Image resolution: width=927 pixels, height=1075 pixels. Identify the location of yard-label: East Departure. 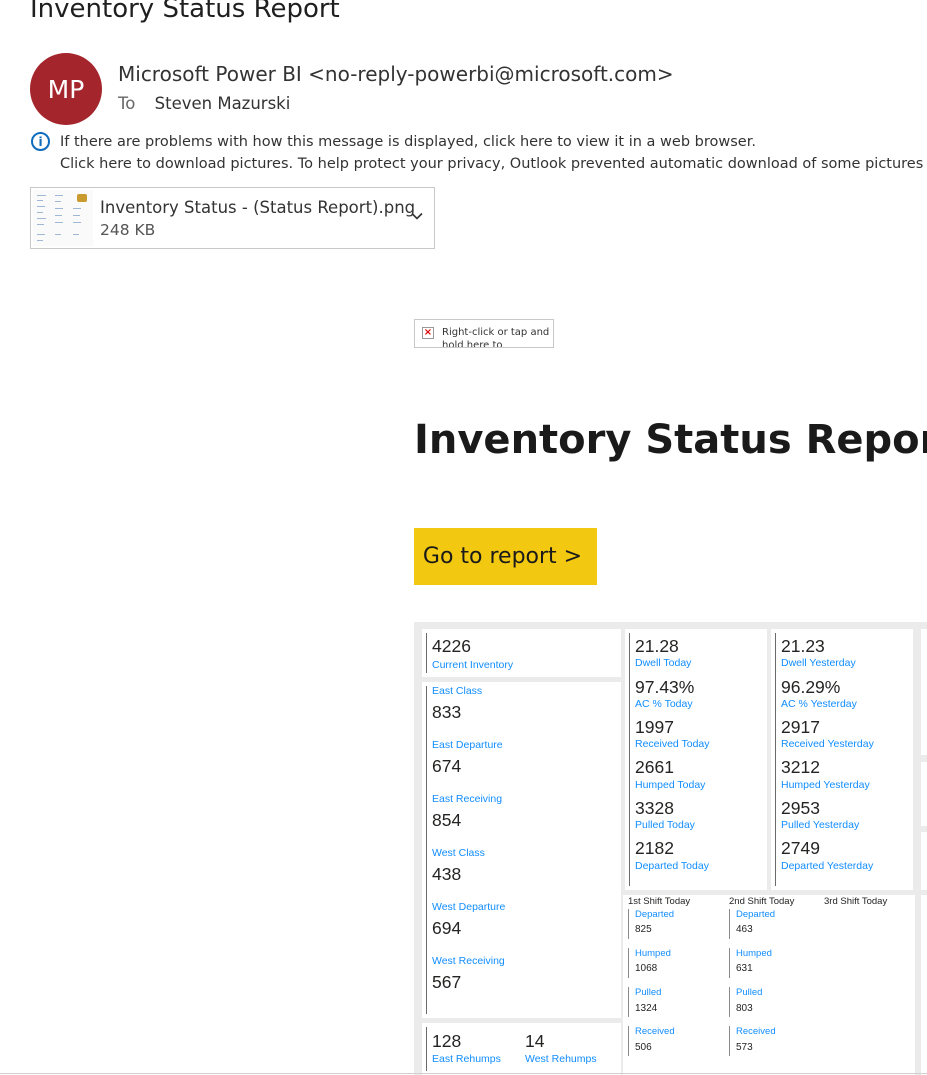
(467, 745).